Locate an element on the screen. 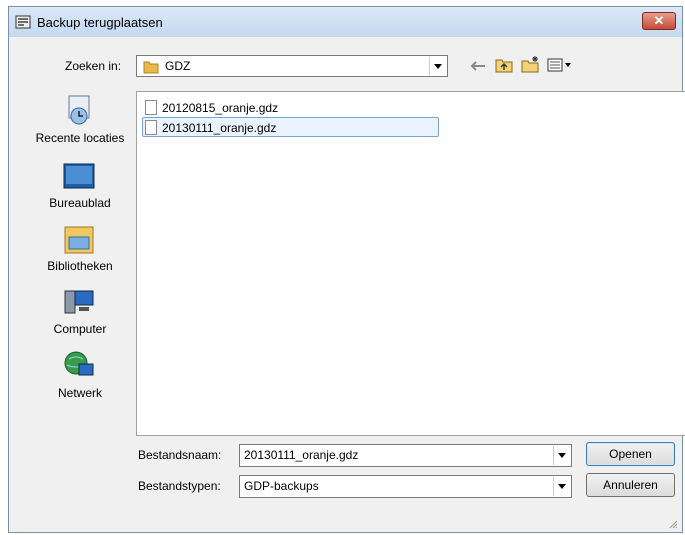 The image size is (685, 535). filename-value: 20130111_oranje.gdz is located at coordinates (301, 455).